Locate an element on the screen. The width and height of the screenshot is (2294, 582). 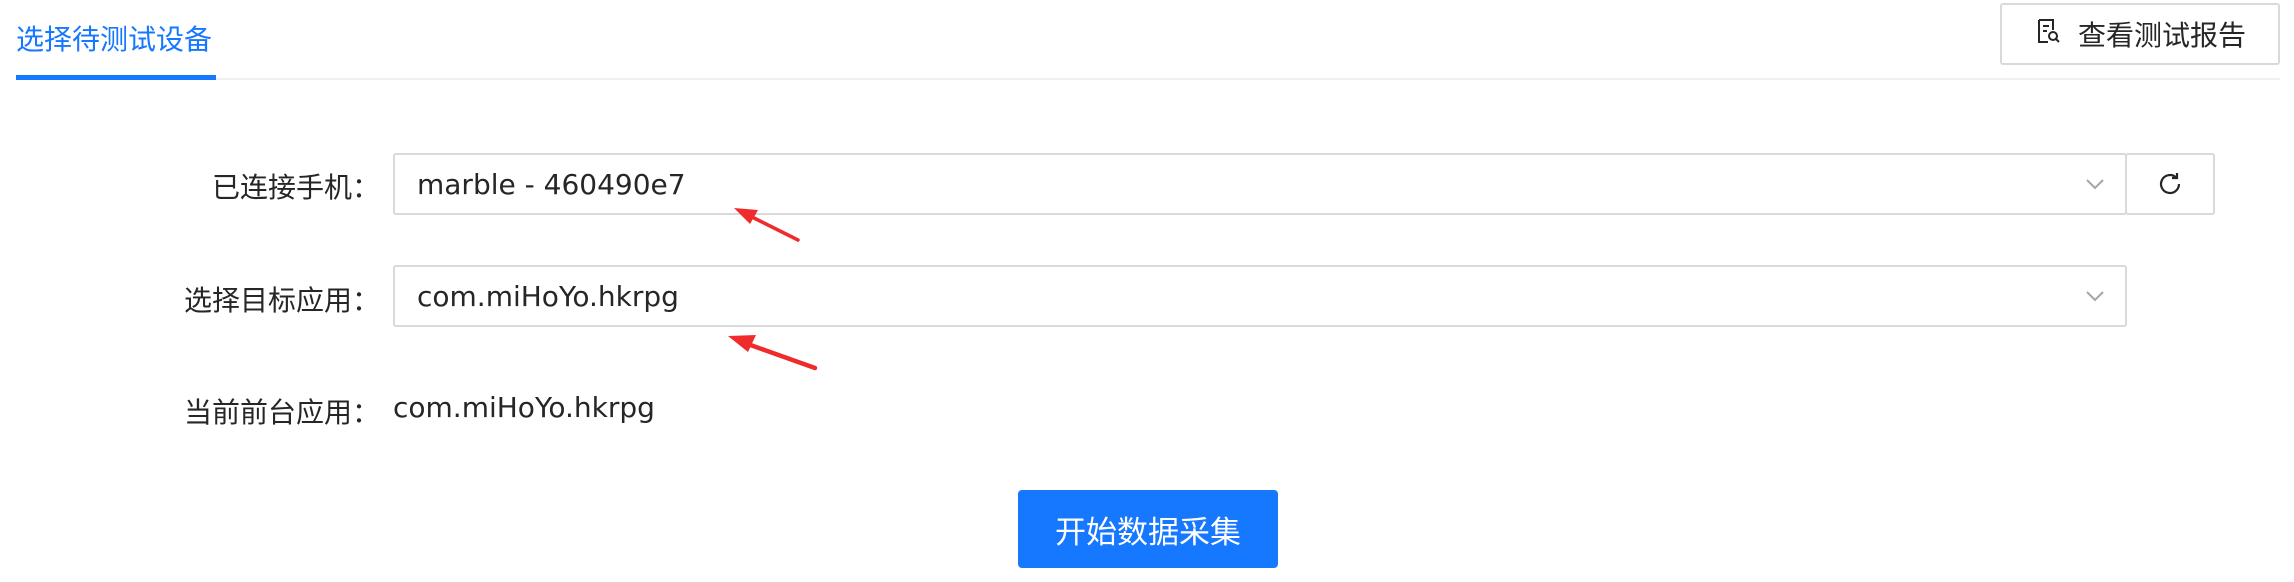
connected-phone-value: marble - 460490e7 is located at coordinates (551, 184).